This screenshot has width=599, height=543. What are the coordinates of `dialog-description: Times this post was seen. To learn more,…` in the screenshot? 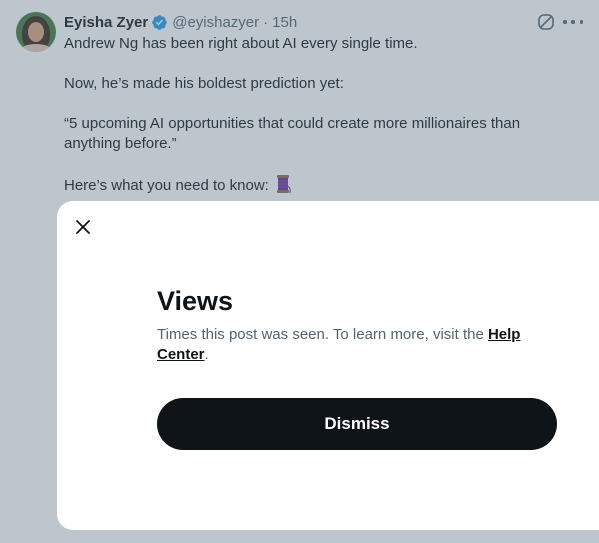 It's located at (357, 345).